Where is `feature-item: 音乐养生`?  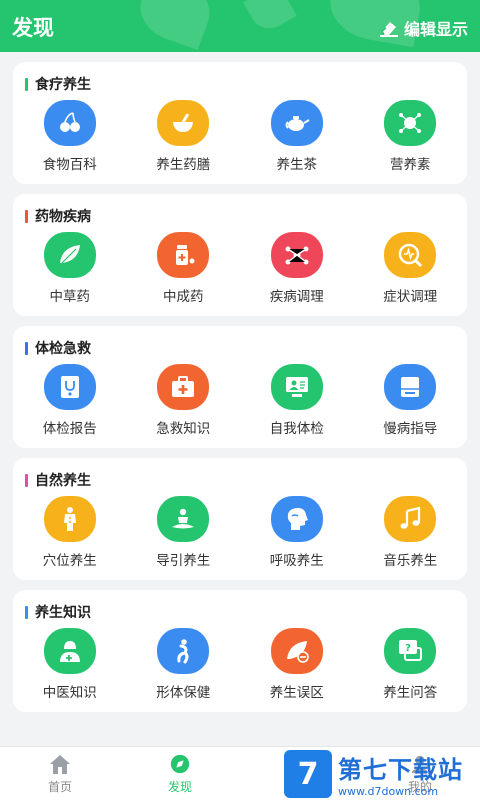
feature-item: 音乐养生 is located at coordinates (411, 532).